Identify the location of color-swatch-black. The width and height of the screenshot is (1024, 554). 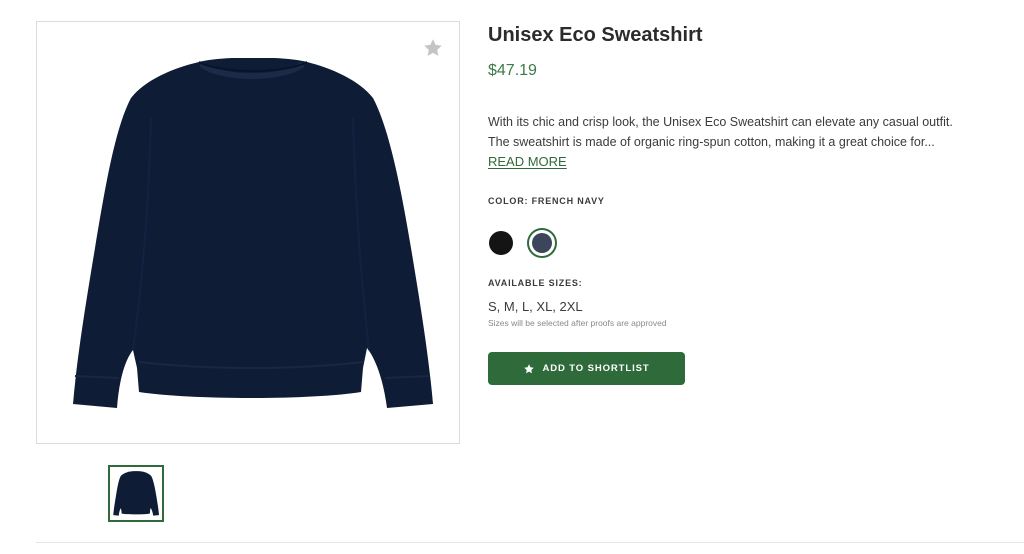
(501, 243).